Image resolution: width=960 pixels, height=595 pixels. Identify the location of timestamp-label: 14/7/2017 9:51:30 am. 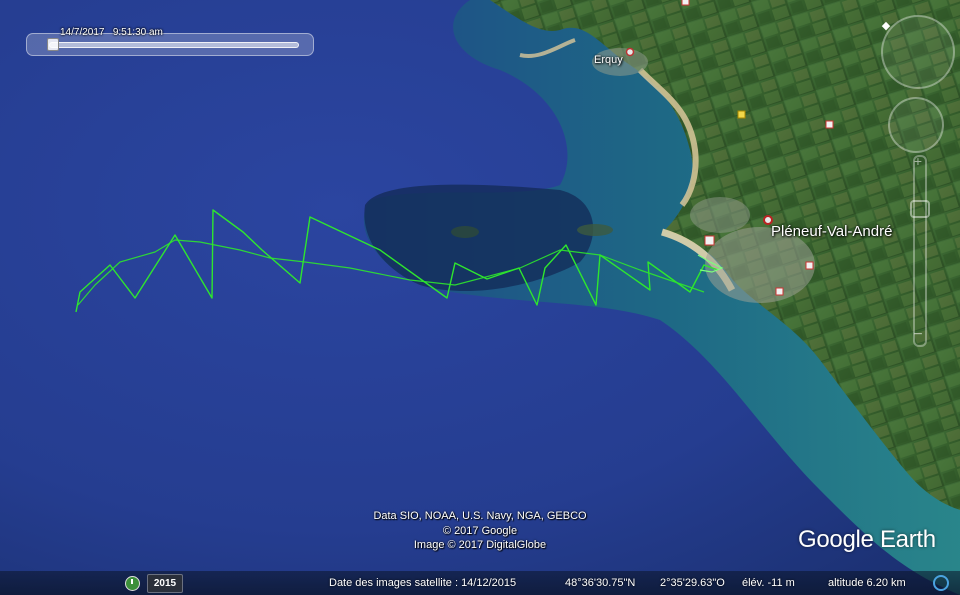
(111, 32).